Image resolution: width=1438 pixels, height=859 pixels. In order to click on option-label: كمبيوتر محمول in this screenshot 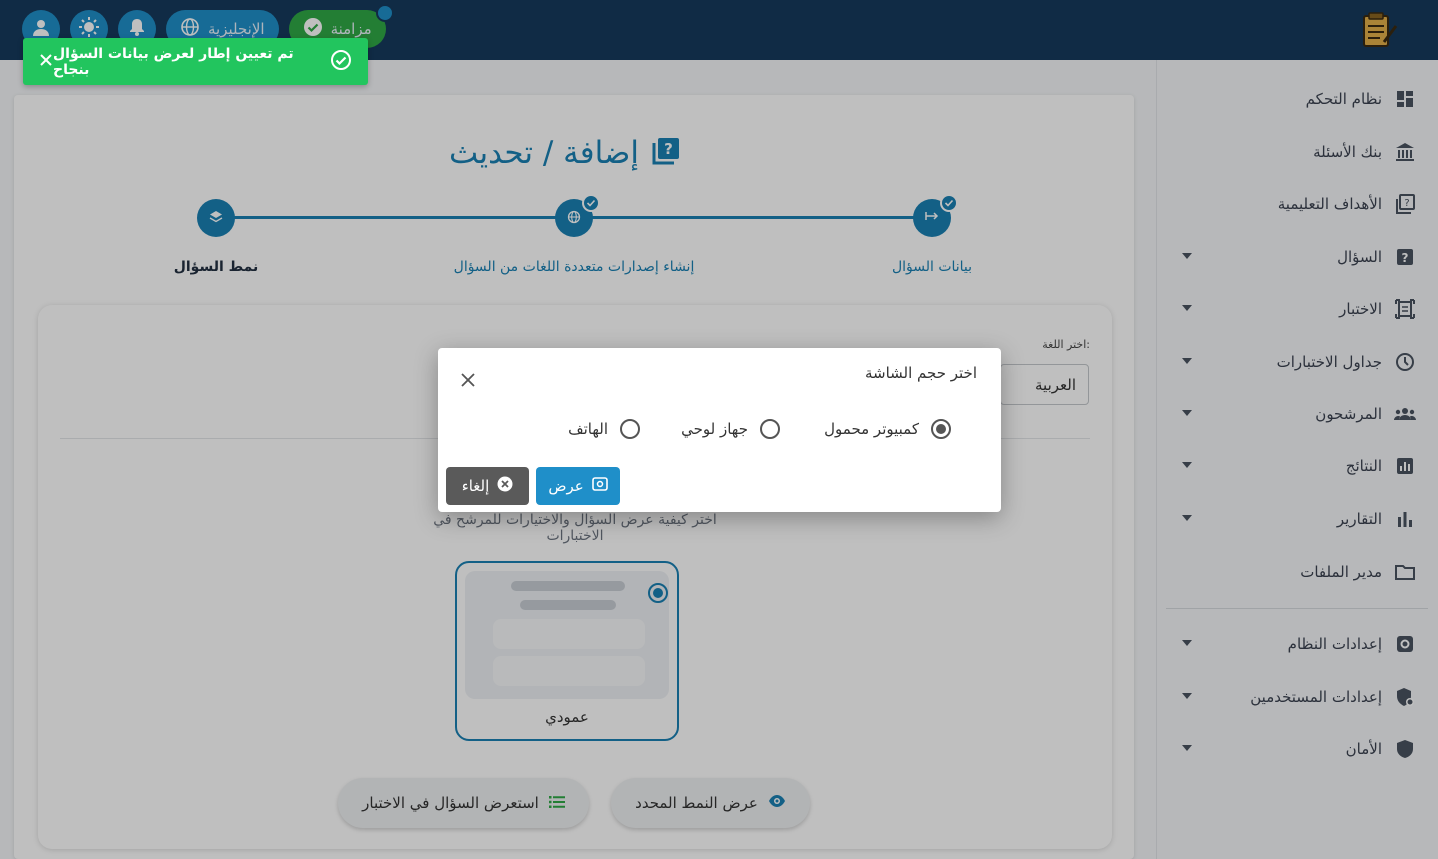, I will do `click(871, 429)`.